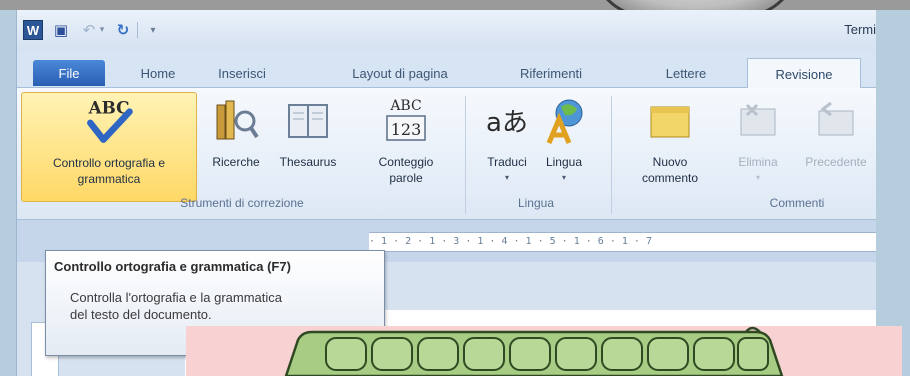 The width and height of the screenshot is (910, 376). What do you see at coordinates (153, 30) in the screenshot?
I see `customize-qat-icon: ▾` at bounding box center [153, 30].